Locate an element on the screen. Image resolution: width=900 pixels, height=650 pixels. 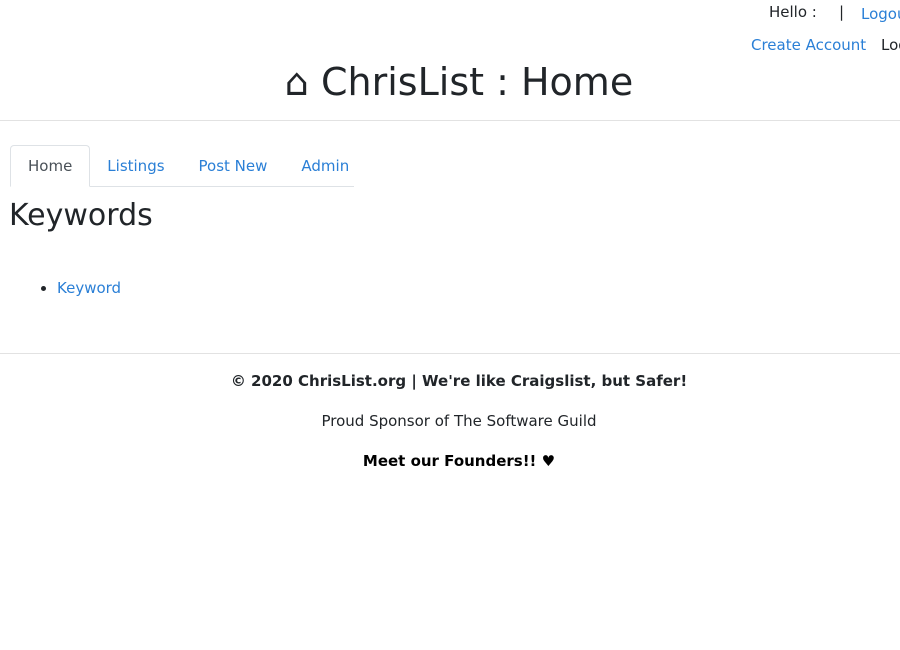
page-title-text: ChrisList : Home is located at coordinates (477, 82).